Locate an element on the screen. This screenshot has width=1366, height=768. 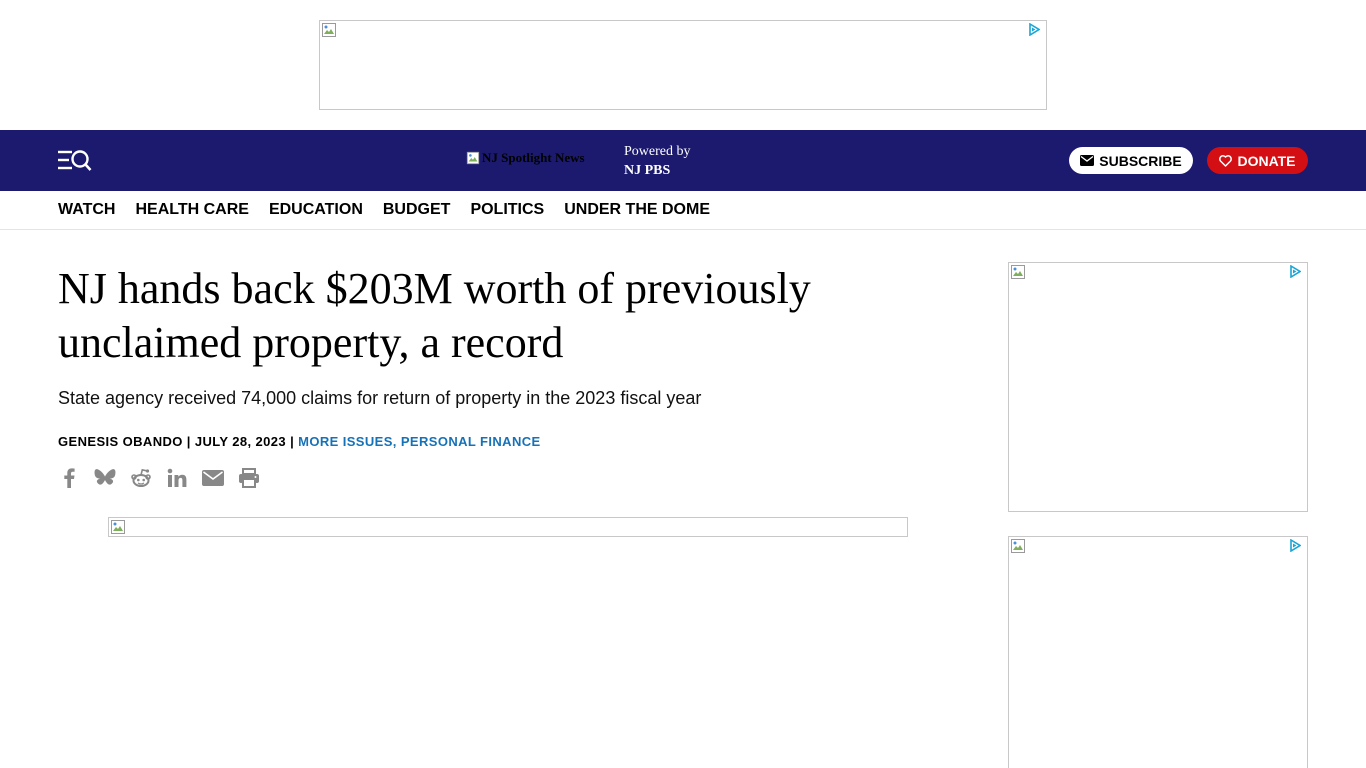
powered-by-label: Powered by is located at coordinates (657, 151).